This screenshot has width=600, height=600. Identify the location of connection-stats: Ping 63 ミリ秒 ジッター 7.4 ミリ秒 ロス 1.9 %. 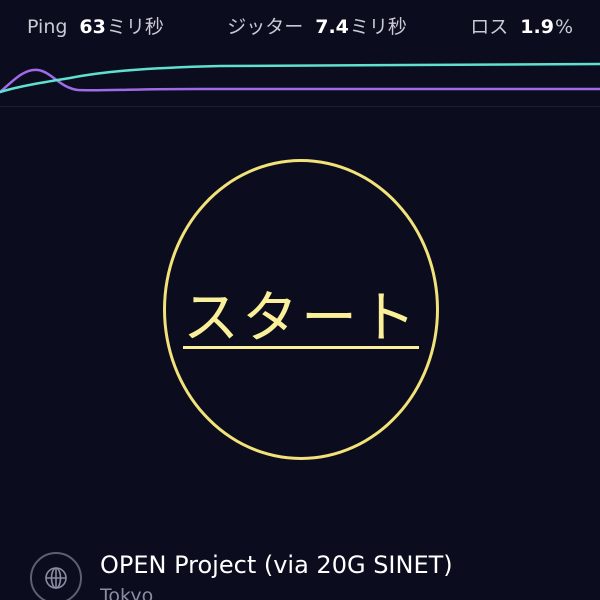
(300, 25).